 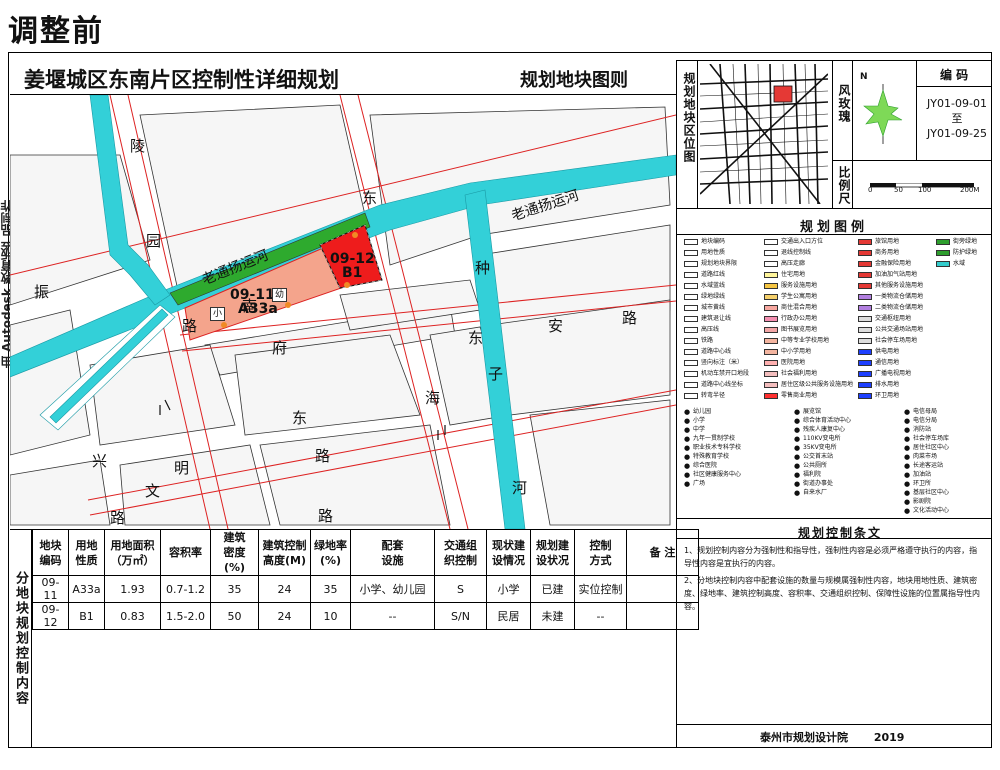 What do you see at coordinates (704, 286) in the screenshot?
I see `legend-item: 水域蓝线` at bounding box center [704, 286].